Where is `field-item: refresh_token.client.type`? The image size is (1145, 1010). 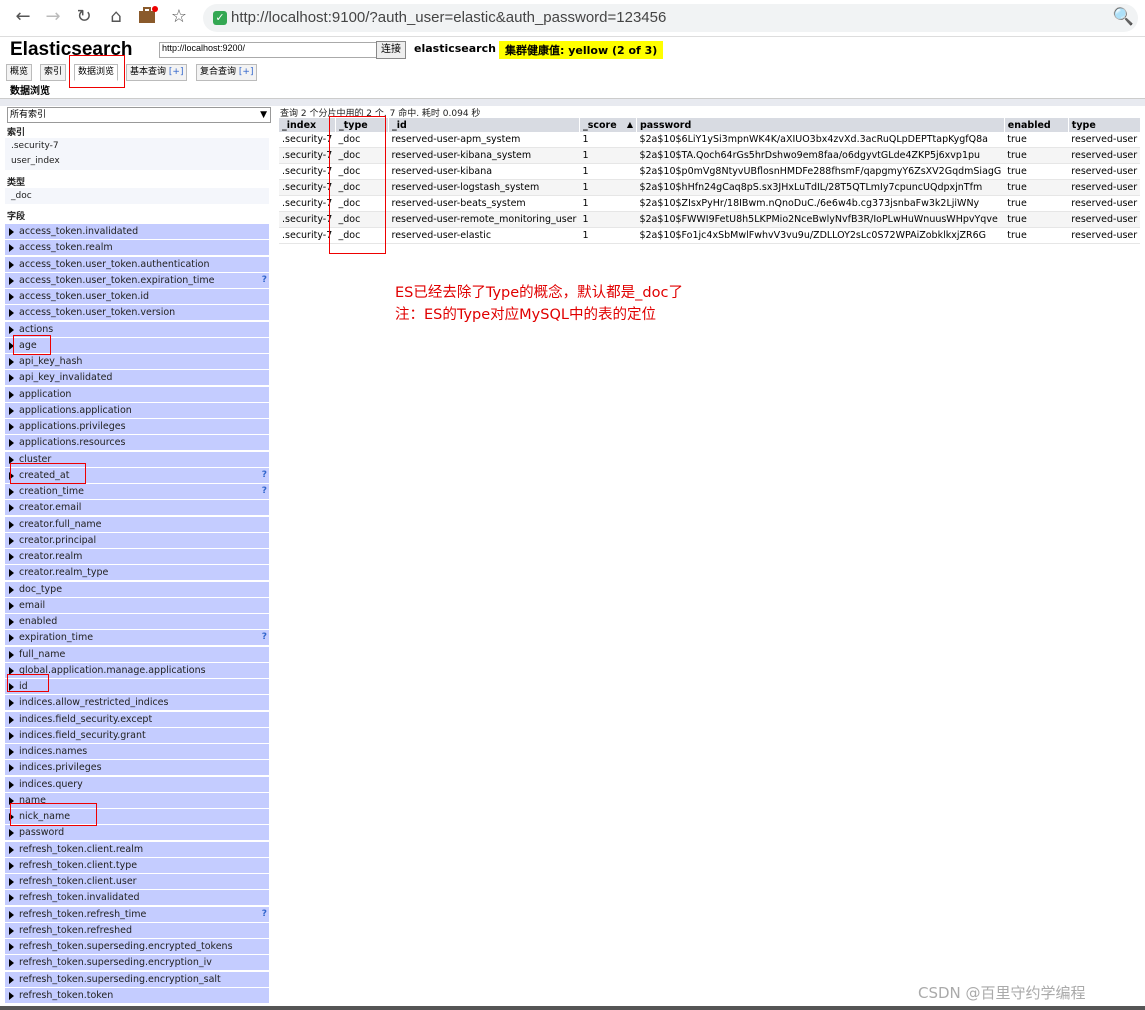
field-item: refresh_token.client.type is located at coordinates (137, 865).